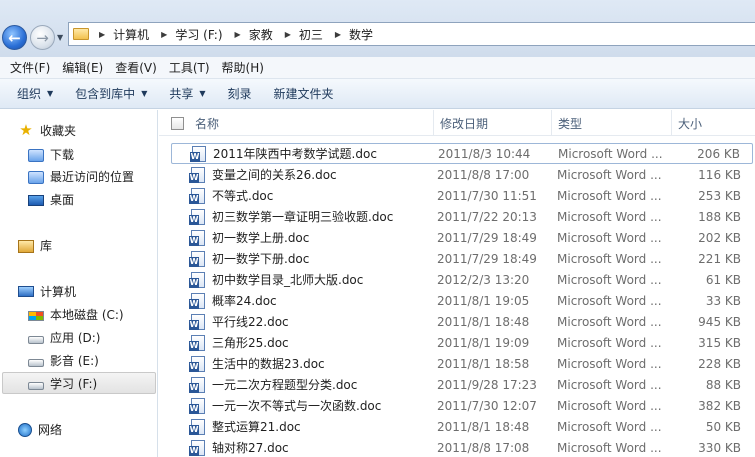  Describe the element at coordinates (92, 314) in the screenshot. I see `nav-drive-c: 本地磁盘 (C:)` at that location.